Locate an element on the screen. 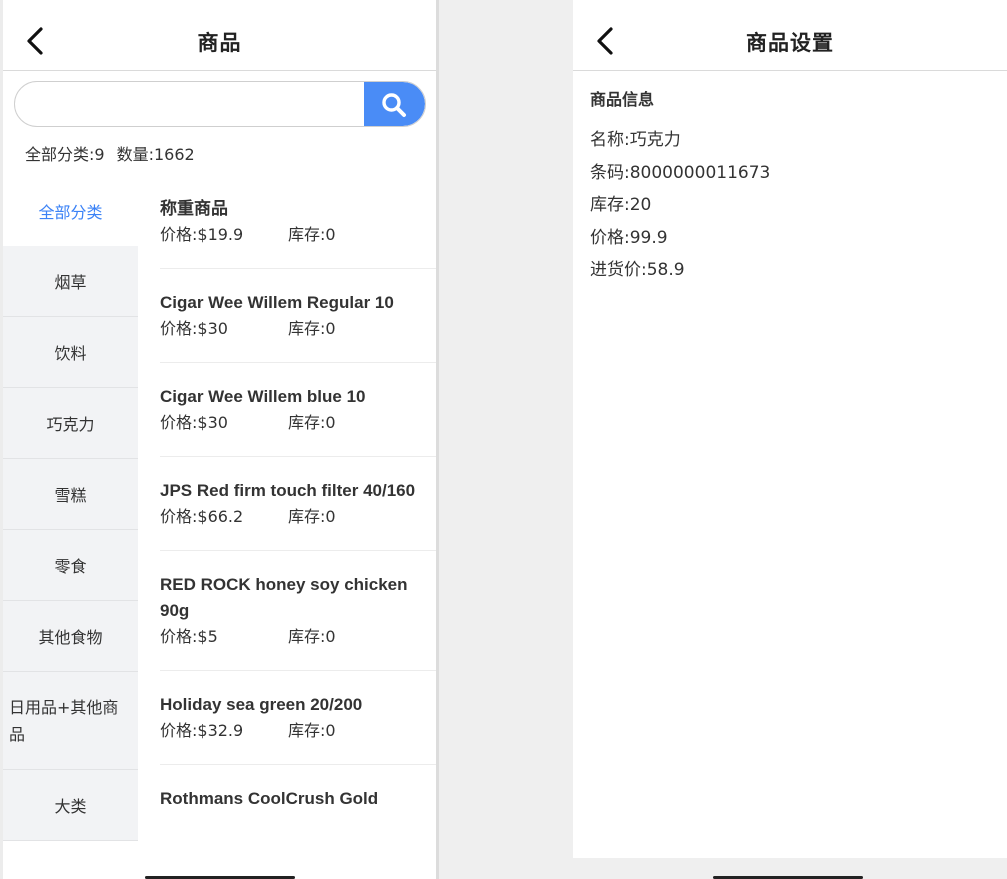  list-item: 称重商品 价格:$19.9 库存:0 is located at coordinates (298, 222).